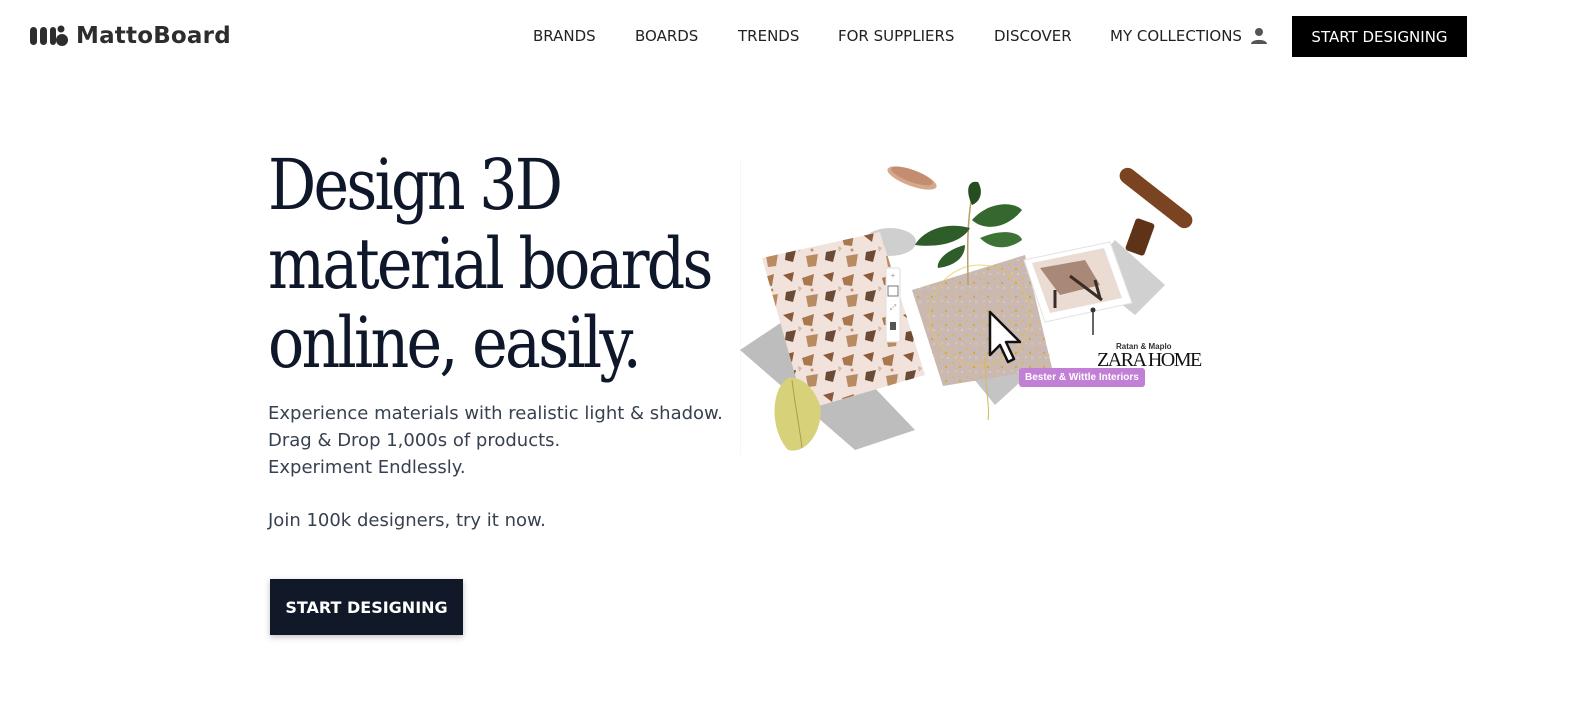 This screenshot has width=1583, height=726. I want to click on logo: MattoBoard, so click(130, 36).